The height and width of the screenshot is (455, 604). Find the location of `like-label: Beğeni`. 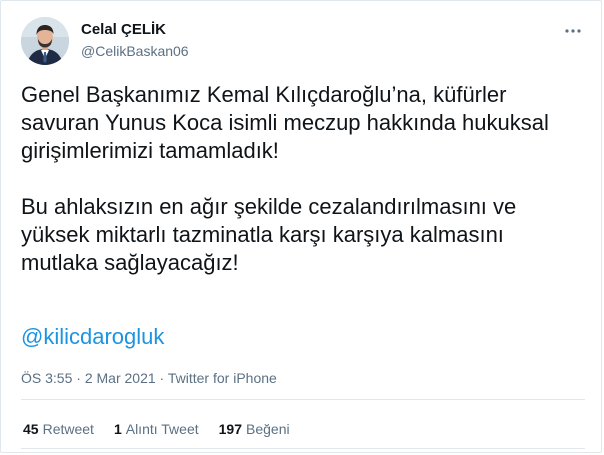

like-label: Beğeni is located at coordinates (268, 429).